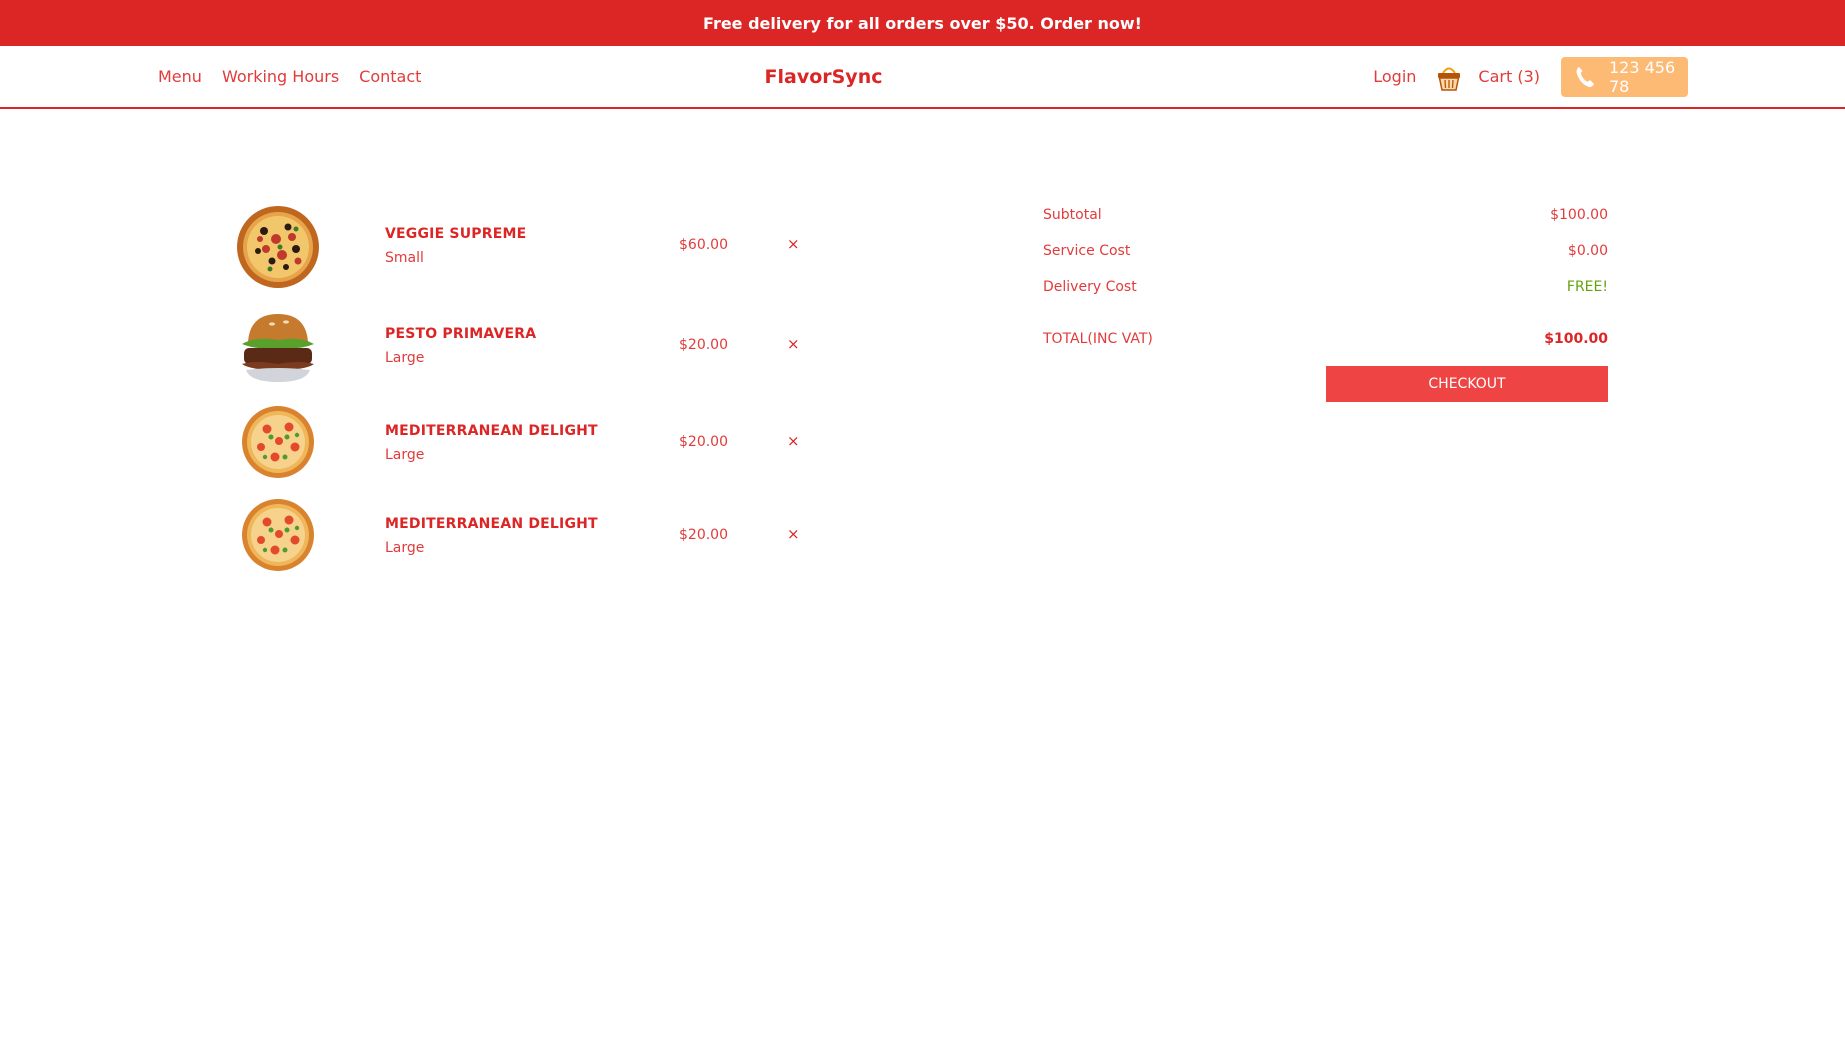 The width and height of the screenshot is (1845, 1050). What do you see at coordinates (1325, 253) in the screenshot?
I see `service-cost-row: Service Cost $0.00` at bounding box center [1325, 253].